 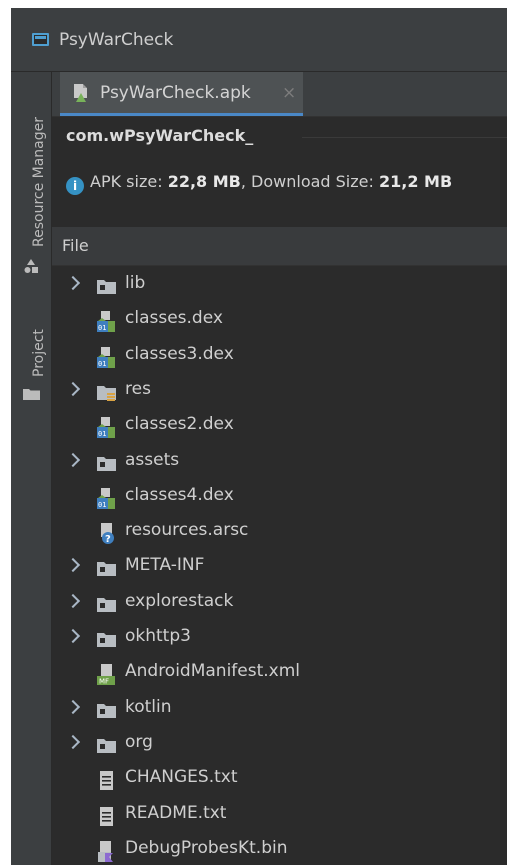 What do you see at coordinates (135, 283) in the screenshot?
I see `tree-row-label: lib` at bounding box center [135, 283].